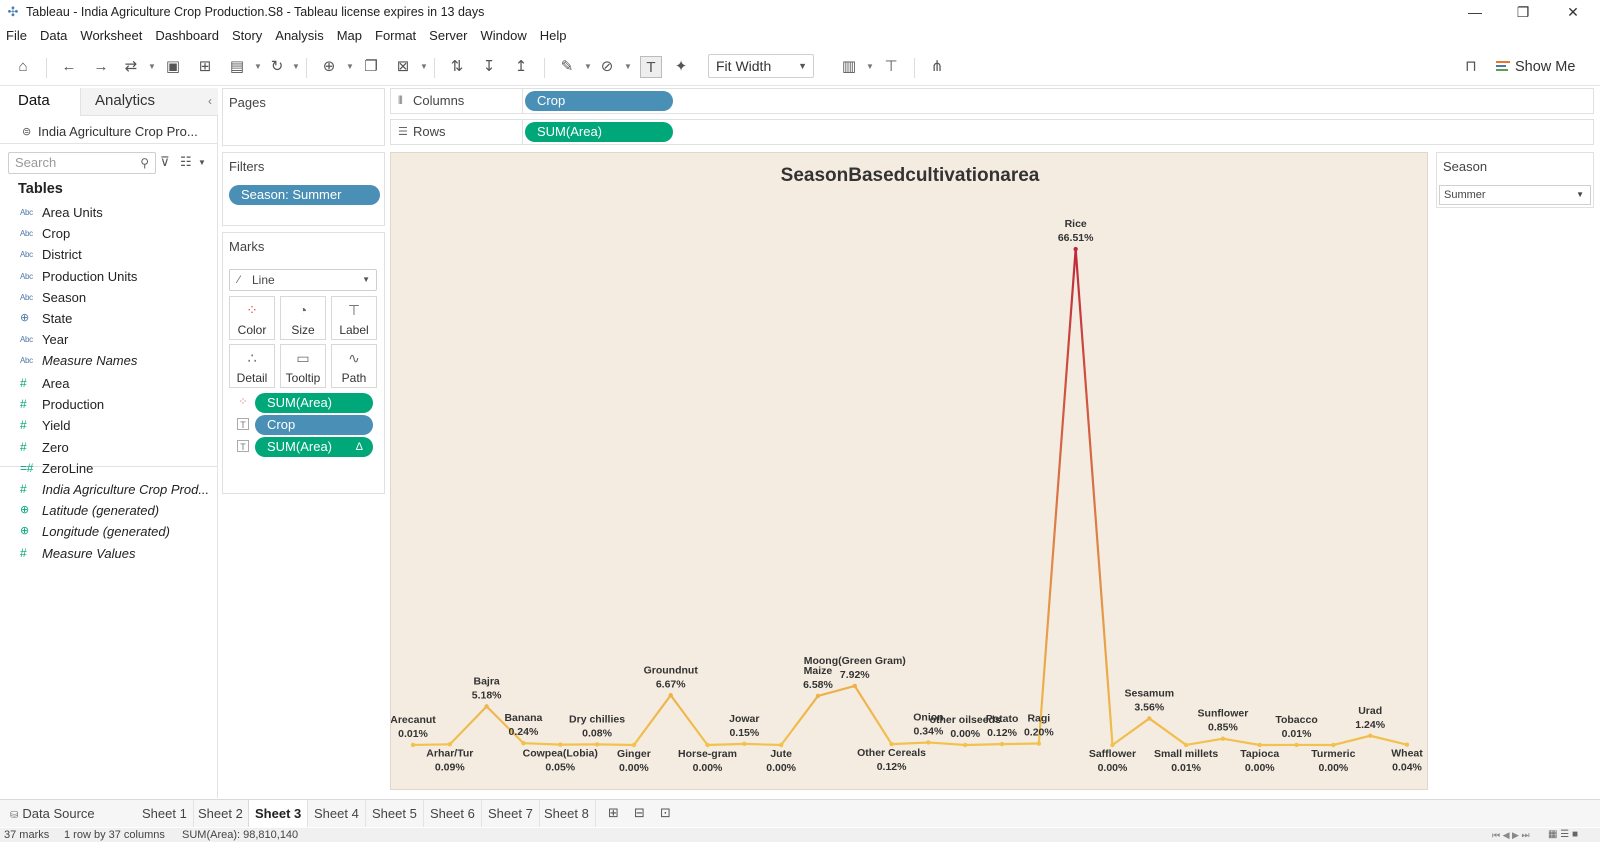  I want to click on minimize-button: —, so click(1475, 12).